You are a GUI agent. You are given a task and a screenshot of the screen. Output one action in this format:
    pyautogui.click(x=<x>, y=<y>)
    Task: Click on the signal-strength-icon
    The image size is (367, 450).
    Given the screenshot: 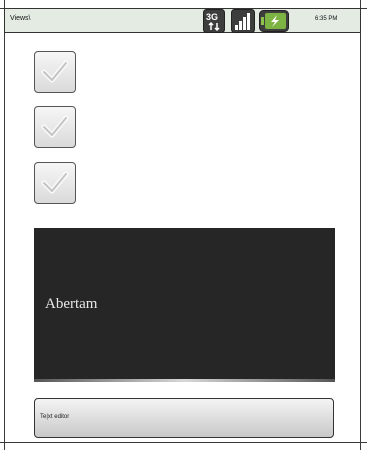 What is the action you would take?
    pyautogui.click(x=243, y=23)
    